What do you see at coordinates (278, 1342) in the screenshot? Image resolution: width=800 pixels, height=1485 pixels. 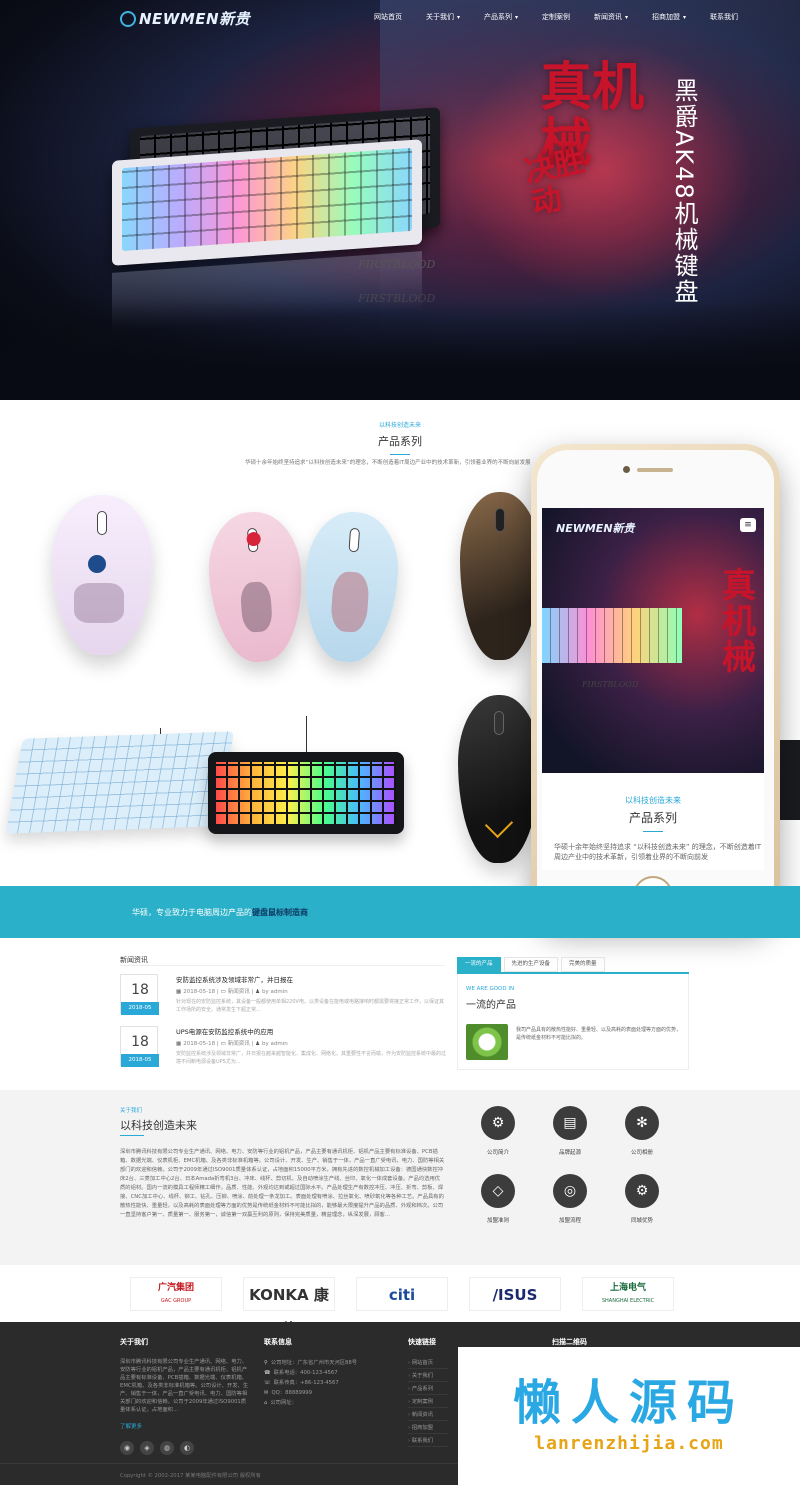 I see `footer-contact-title: 联系信息` at bounding box center [278, 1342].